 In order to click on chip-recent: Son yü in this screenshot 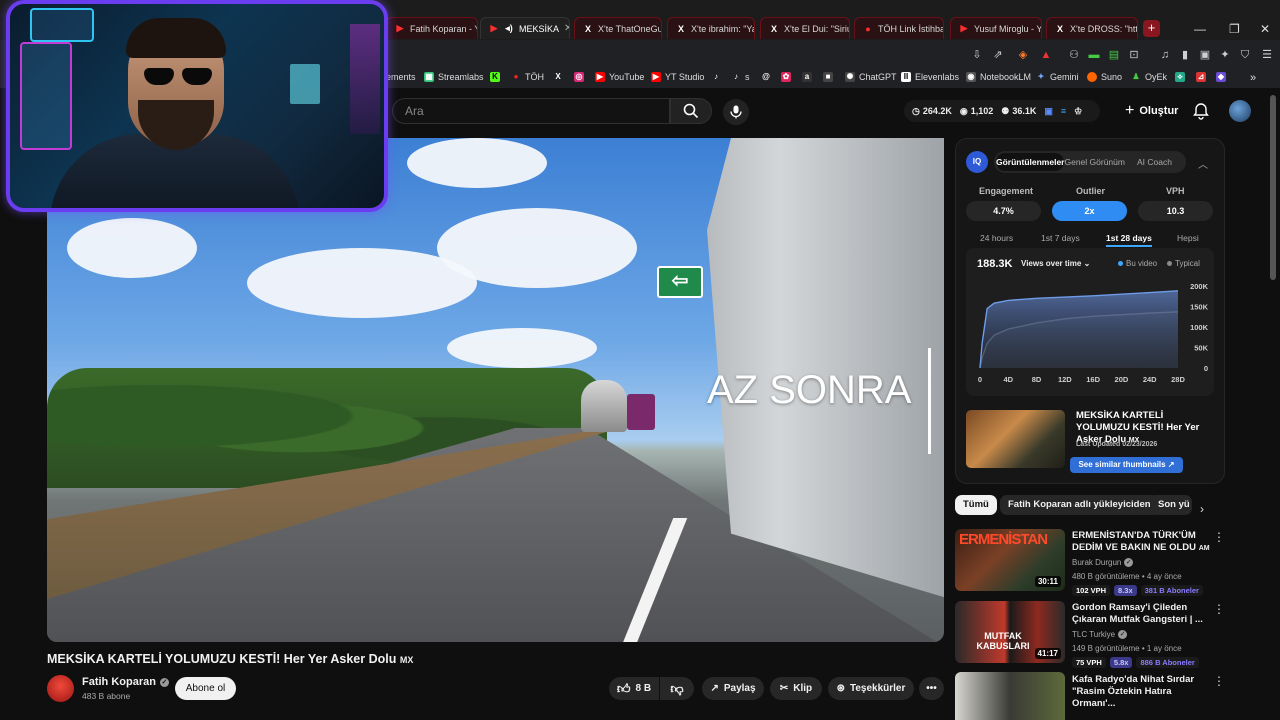, I will do `click(1171, 505)`.